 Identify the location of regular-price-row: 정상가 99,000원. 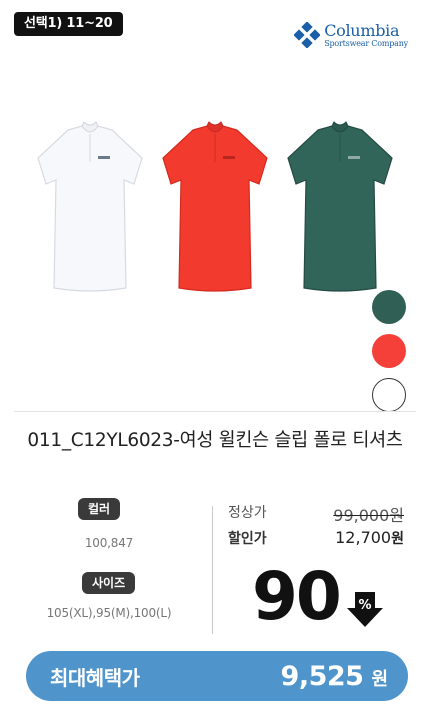
(318, 515).